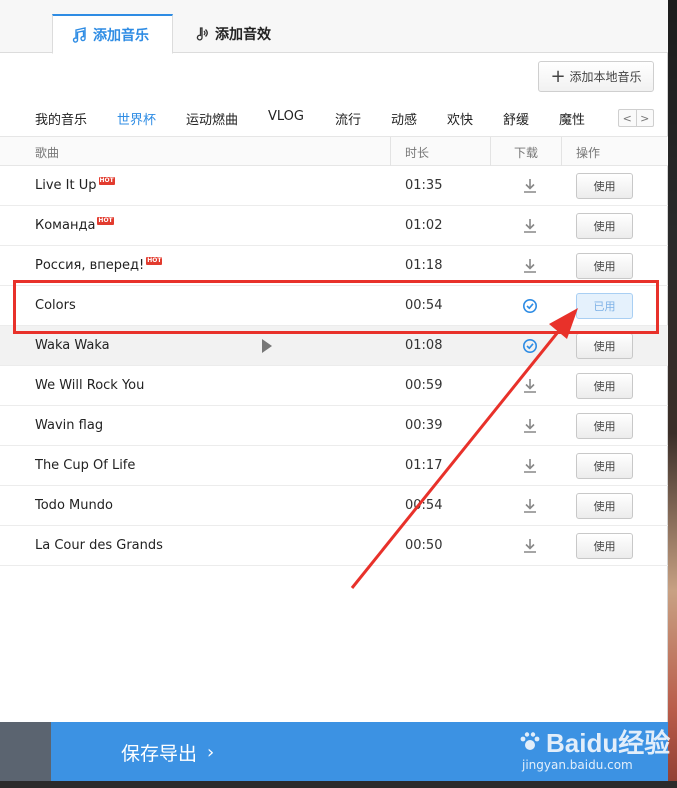 The height and width of the screenshot is (788, 677). What do you see at coordinates (334, 151) in the screenshot?
I see `table-header: 歌曲 时长 下载 操作` at bounding box center [334, 151].